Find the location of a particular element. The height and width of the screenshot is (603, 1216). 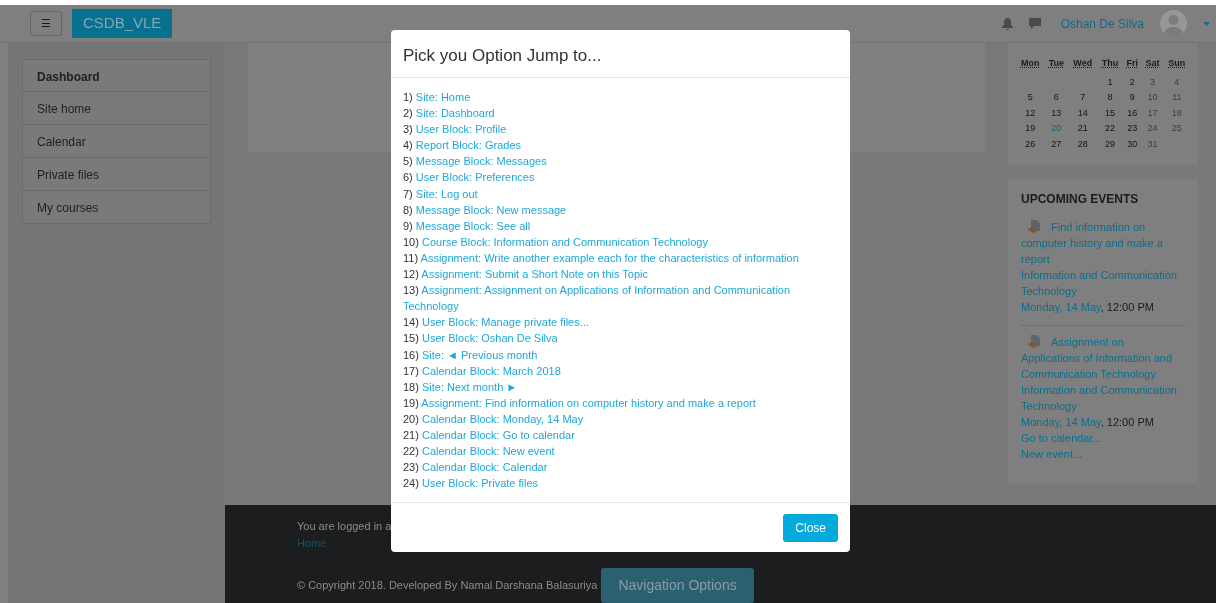

calendar-day: 13 is located at coordinates (1056, 112).